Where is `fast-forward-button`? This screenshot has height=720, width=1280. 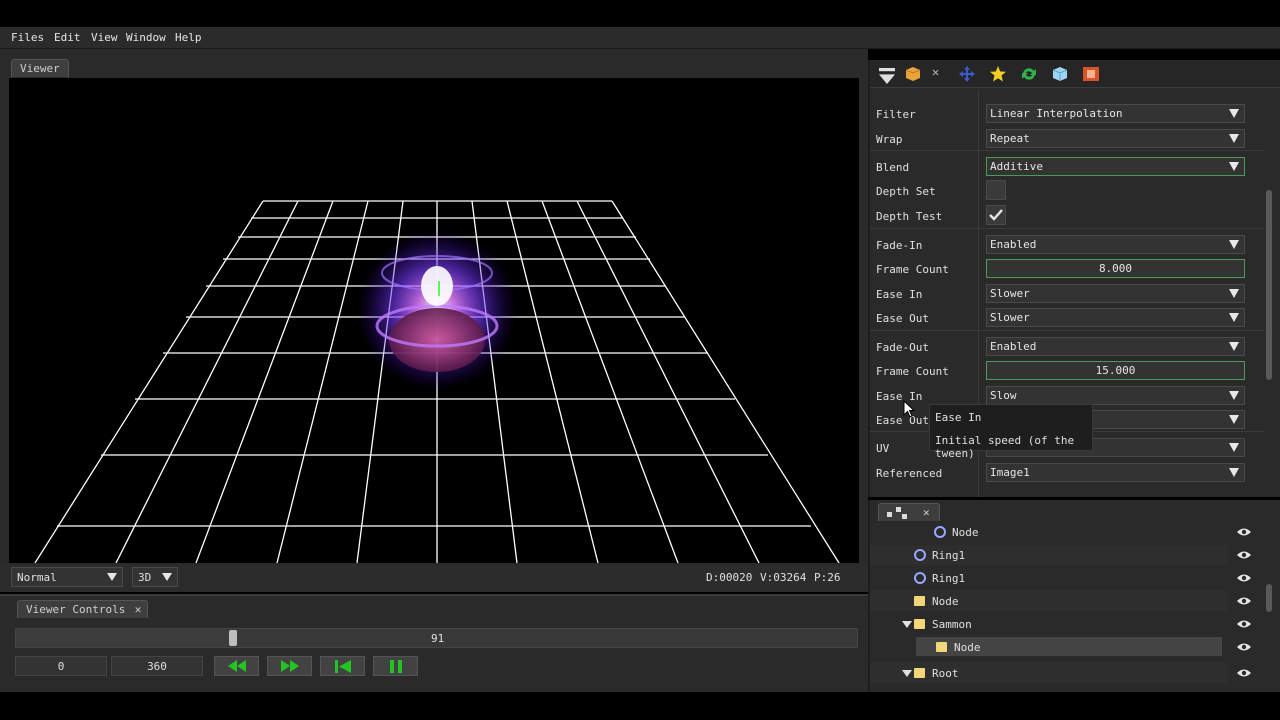 fast-forward-button is located at coordinates (289, 666).